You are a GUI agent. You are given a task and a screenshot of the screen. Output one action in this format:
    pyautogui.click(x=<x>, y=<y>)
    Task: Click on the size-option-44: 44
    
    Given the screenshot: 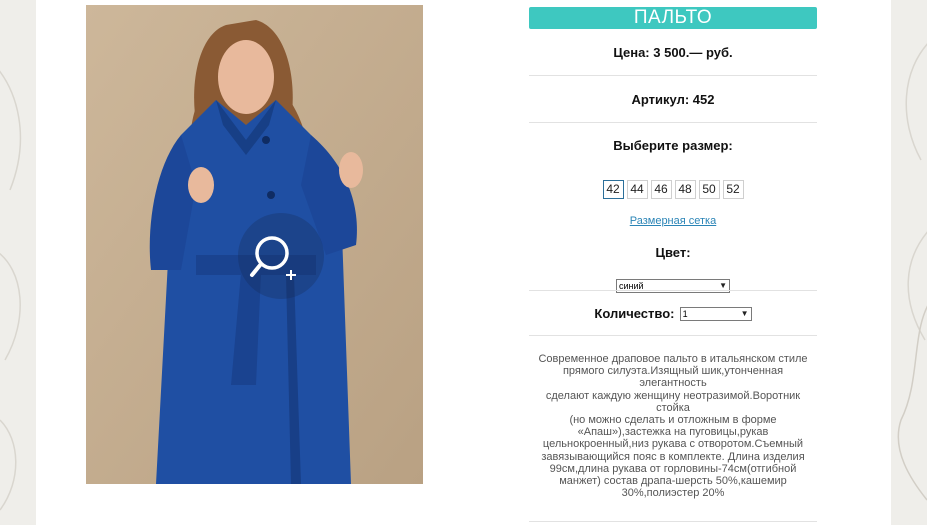 What is the action you would take?
    pyautogui.click(x=637, y=189)
    